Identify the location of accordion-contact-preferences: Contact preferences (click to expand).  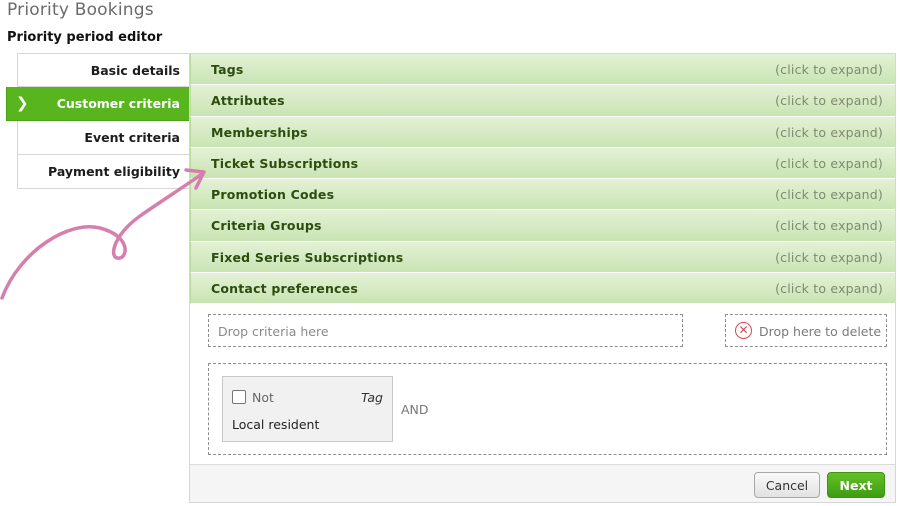
(542, 289).